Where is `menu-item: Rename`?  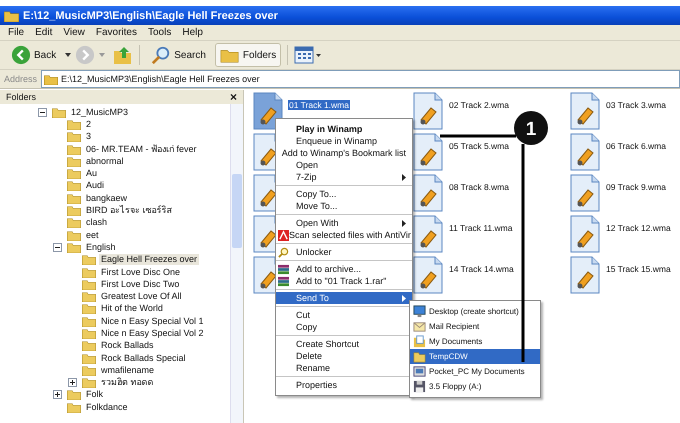
menu-item: Rename is located at coordinates (344, 368).